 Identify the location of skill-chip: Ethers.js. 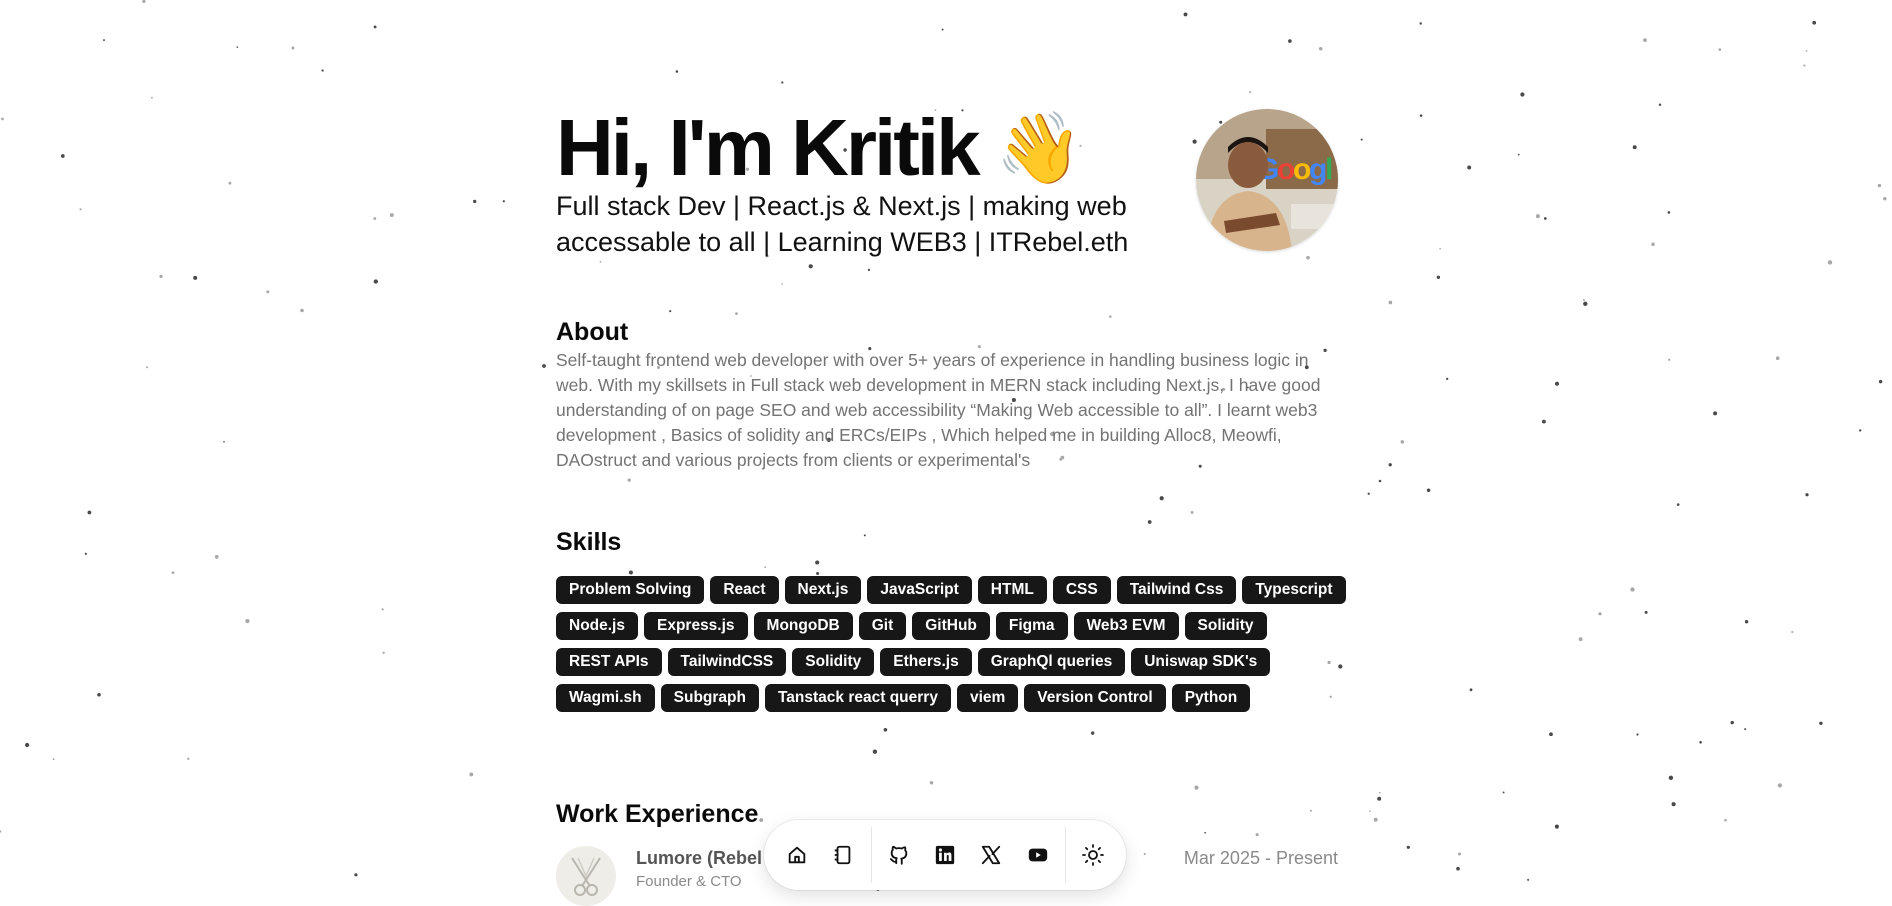
(926, 662).